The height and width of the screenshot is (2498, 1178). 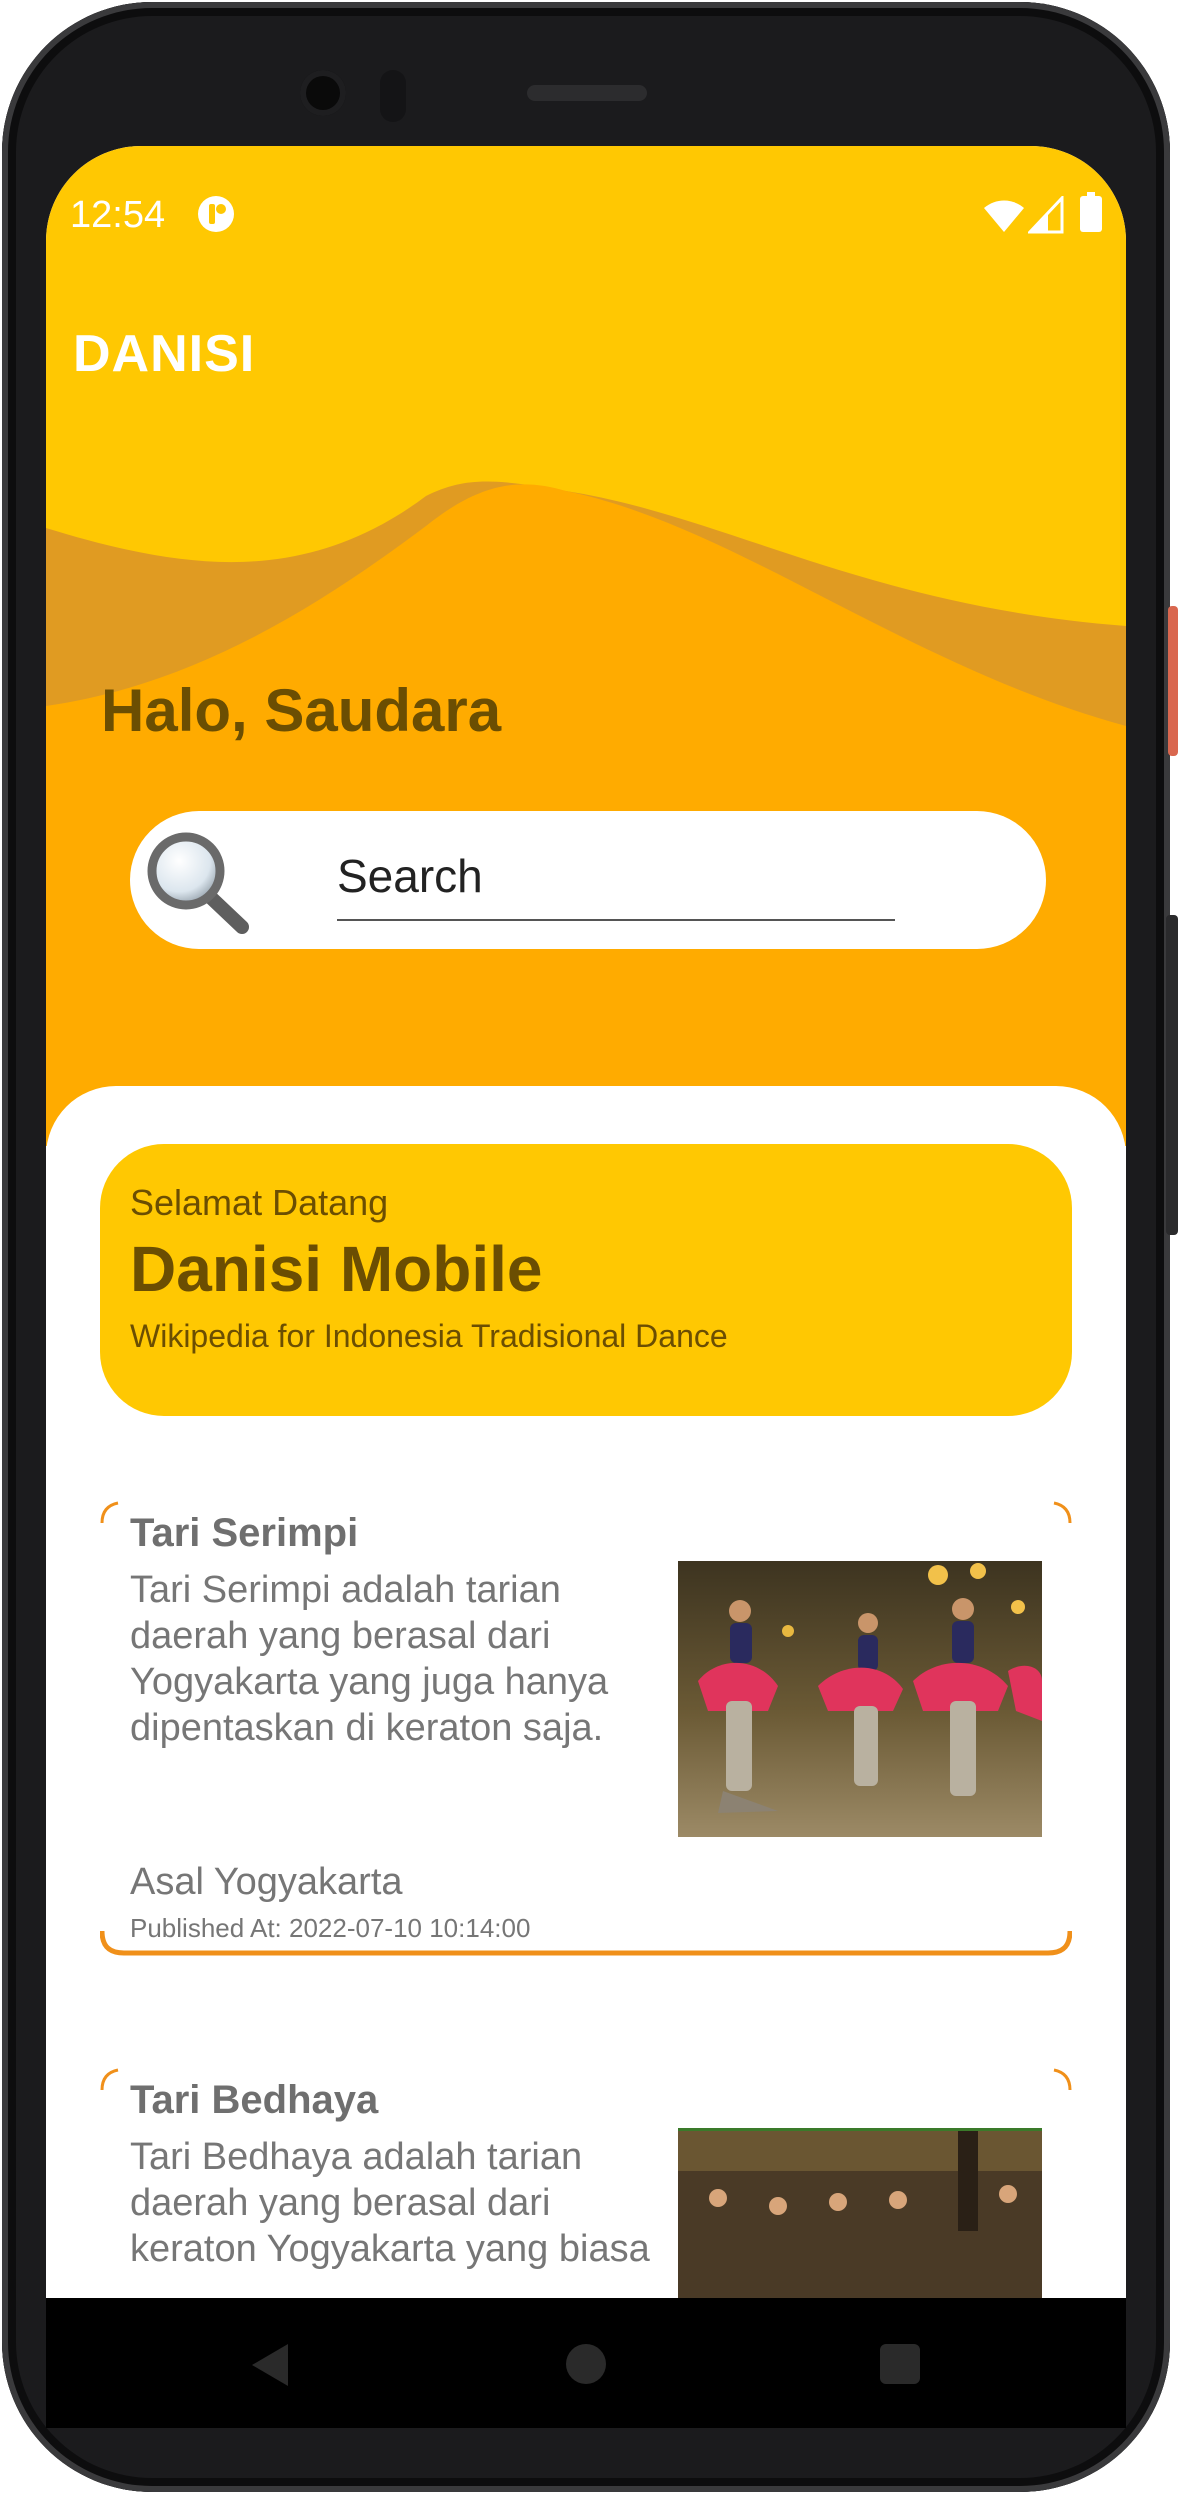 What do you see at coordinates (199, 881) in the screenshot?
I see `search-icon` at bounding box center [199, 881].